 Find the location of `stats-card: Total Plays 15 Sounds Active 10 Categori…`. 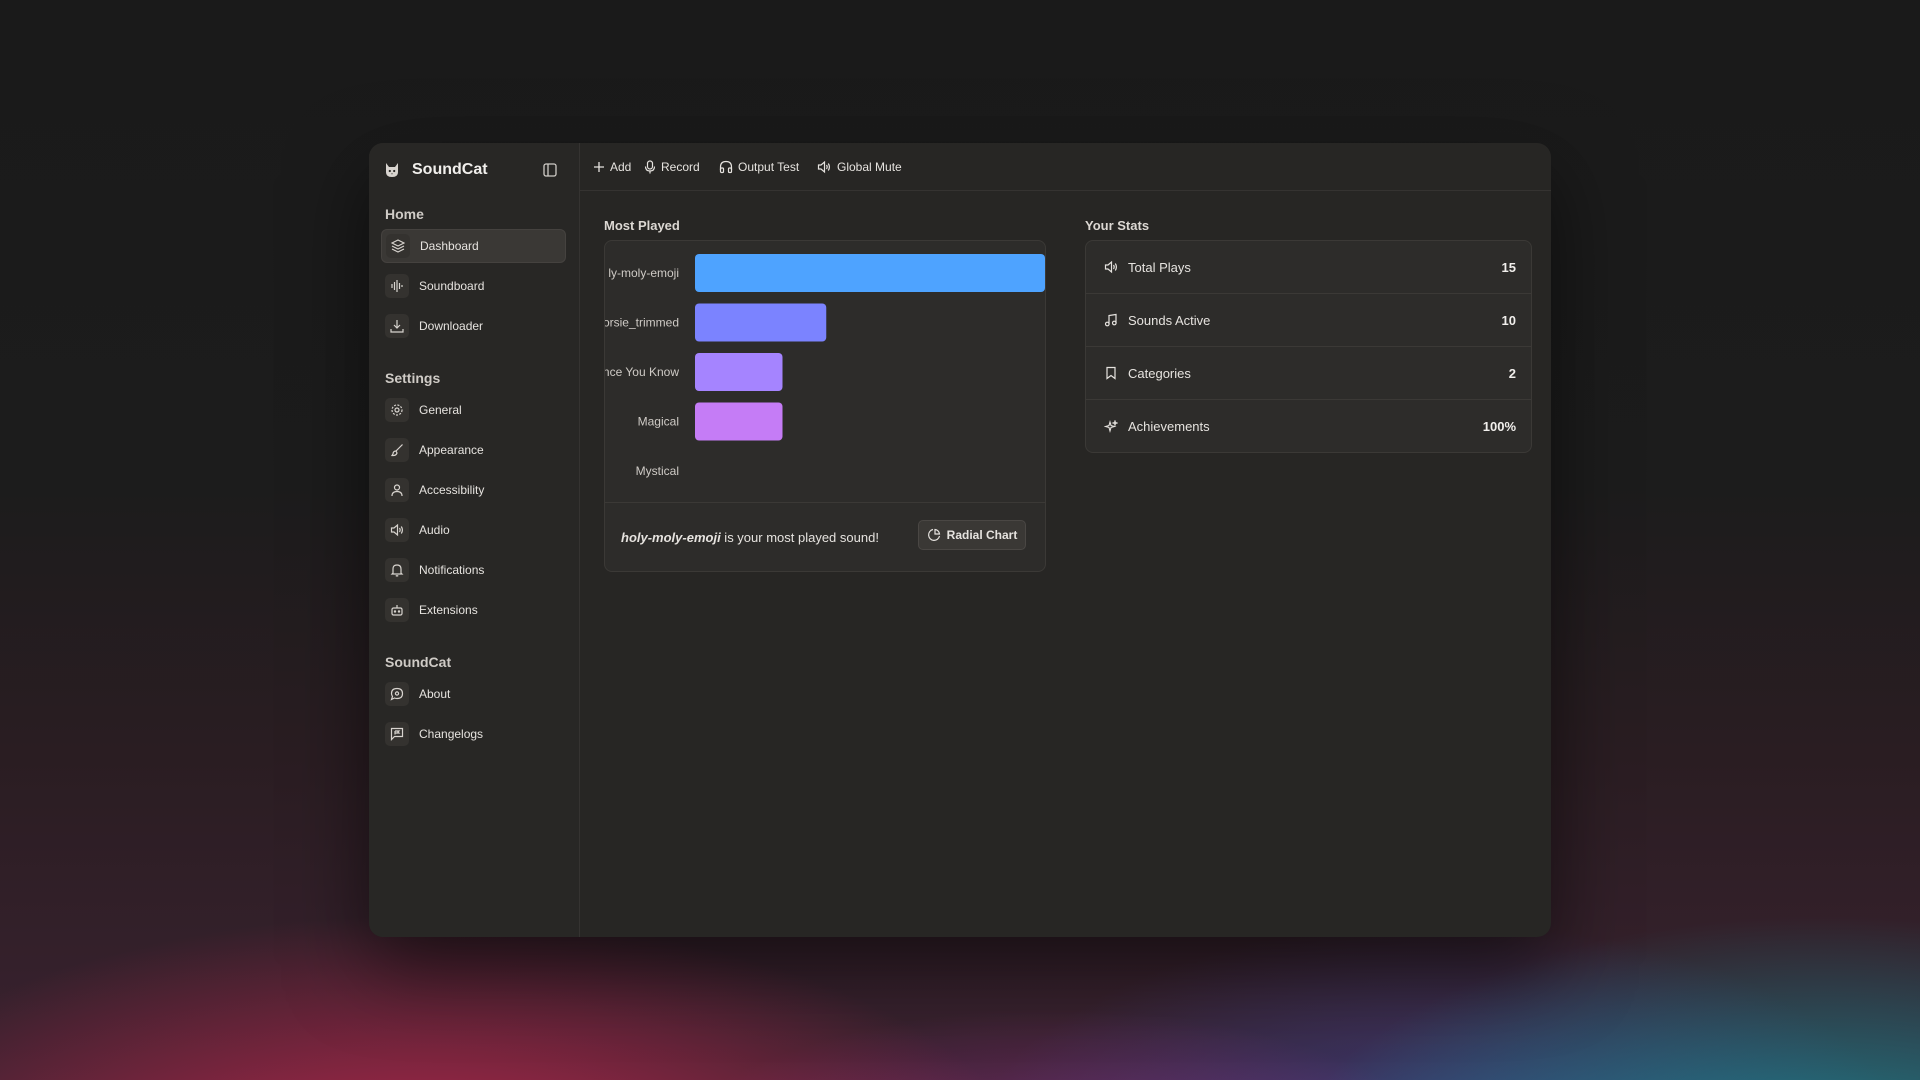

stats-card: Total Plays 15 Sounds Active 10 Categori… is located at coordinates (1308, 346).